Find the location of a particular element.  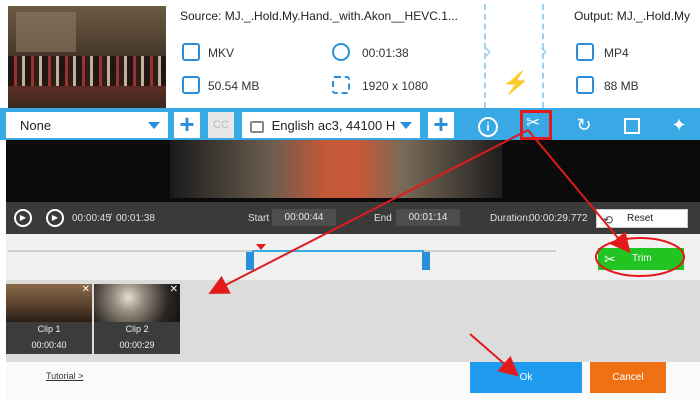

clip-name: Clip 2 is located at coordinates (137, 329).